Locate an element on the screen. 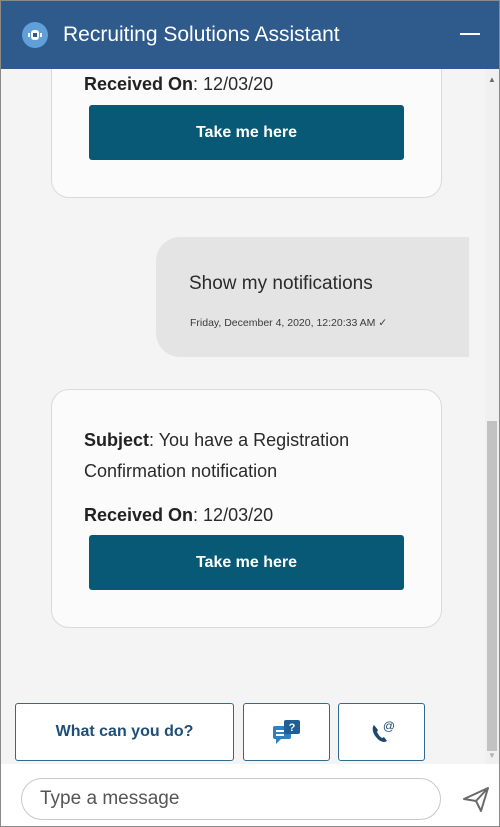 Image resolution: width=500 pixels, height=827 pixels. send-button is located at coordinates (476, 799).